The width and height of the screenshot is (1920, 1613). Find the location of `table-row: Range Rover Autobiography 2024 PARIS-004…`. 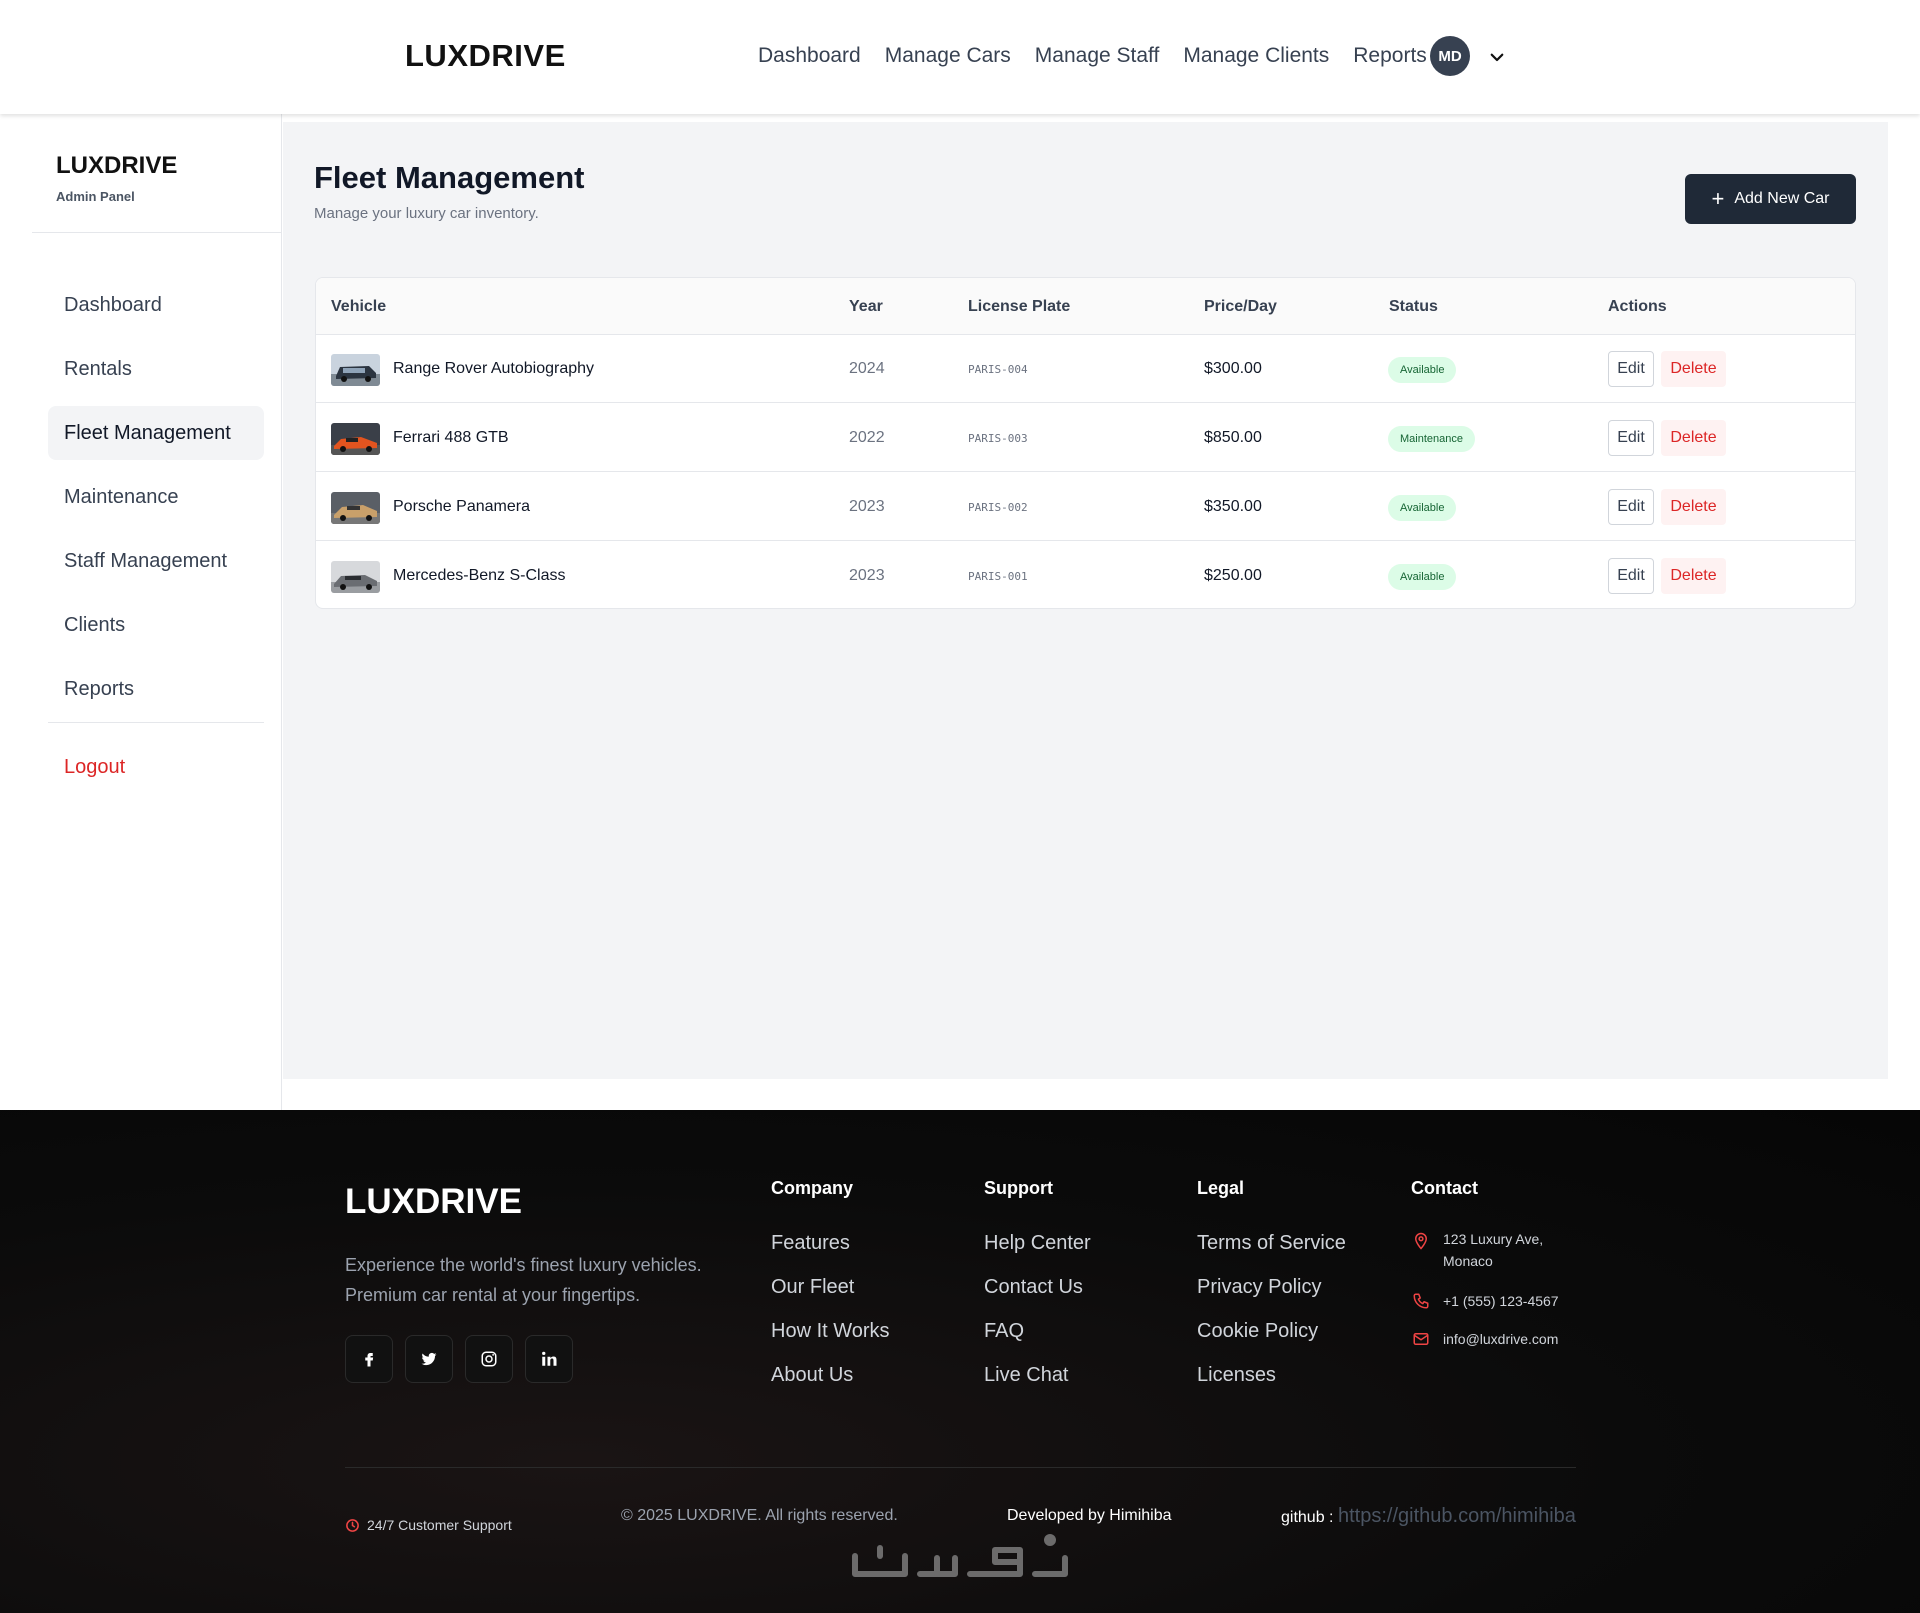

table-row: Range Rover Autobiography 2024 PARIS-004… is located at coordinates (1085, 369).